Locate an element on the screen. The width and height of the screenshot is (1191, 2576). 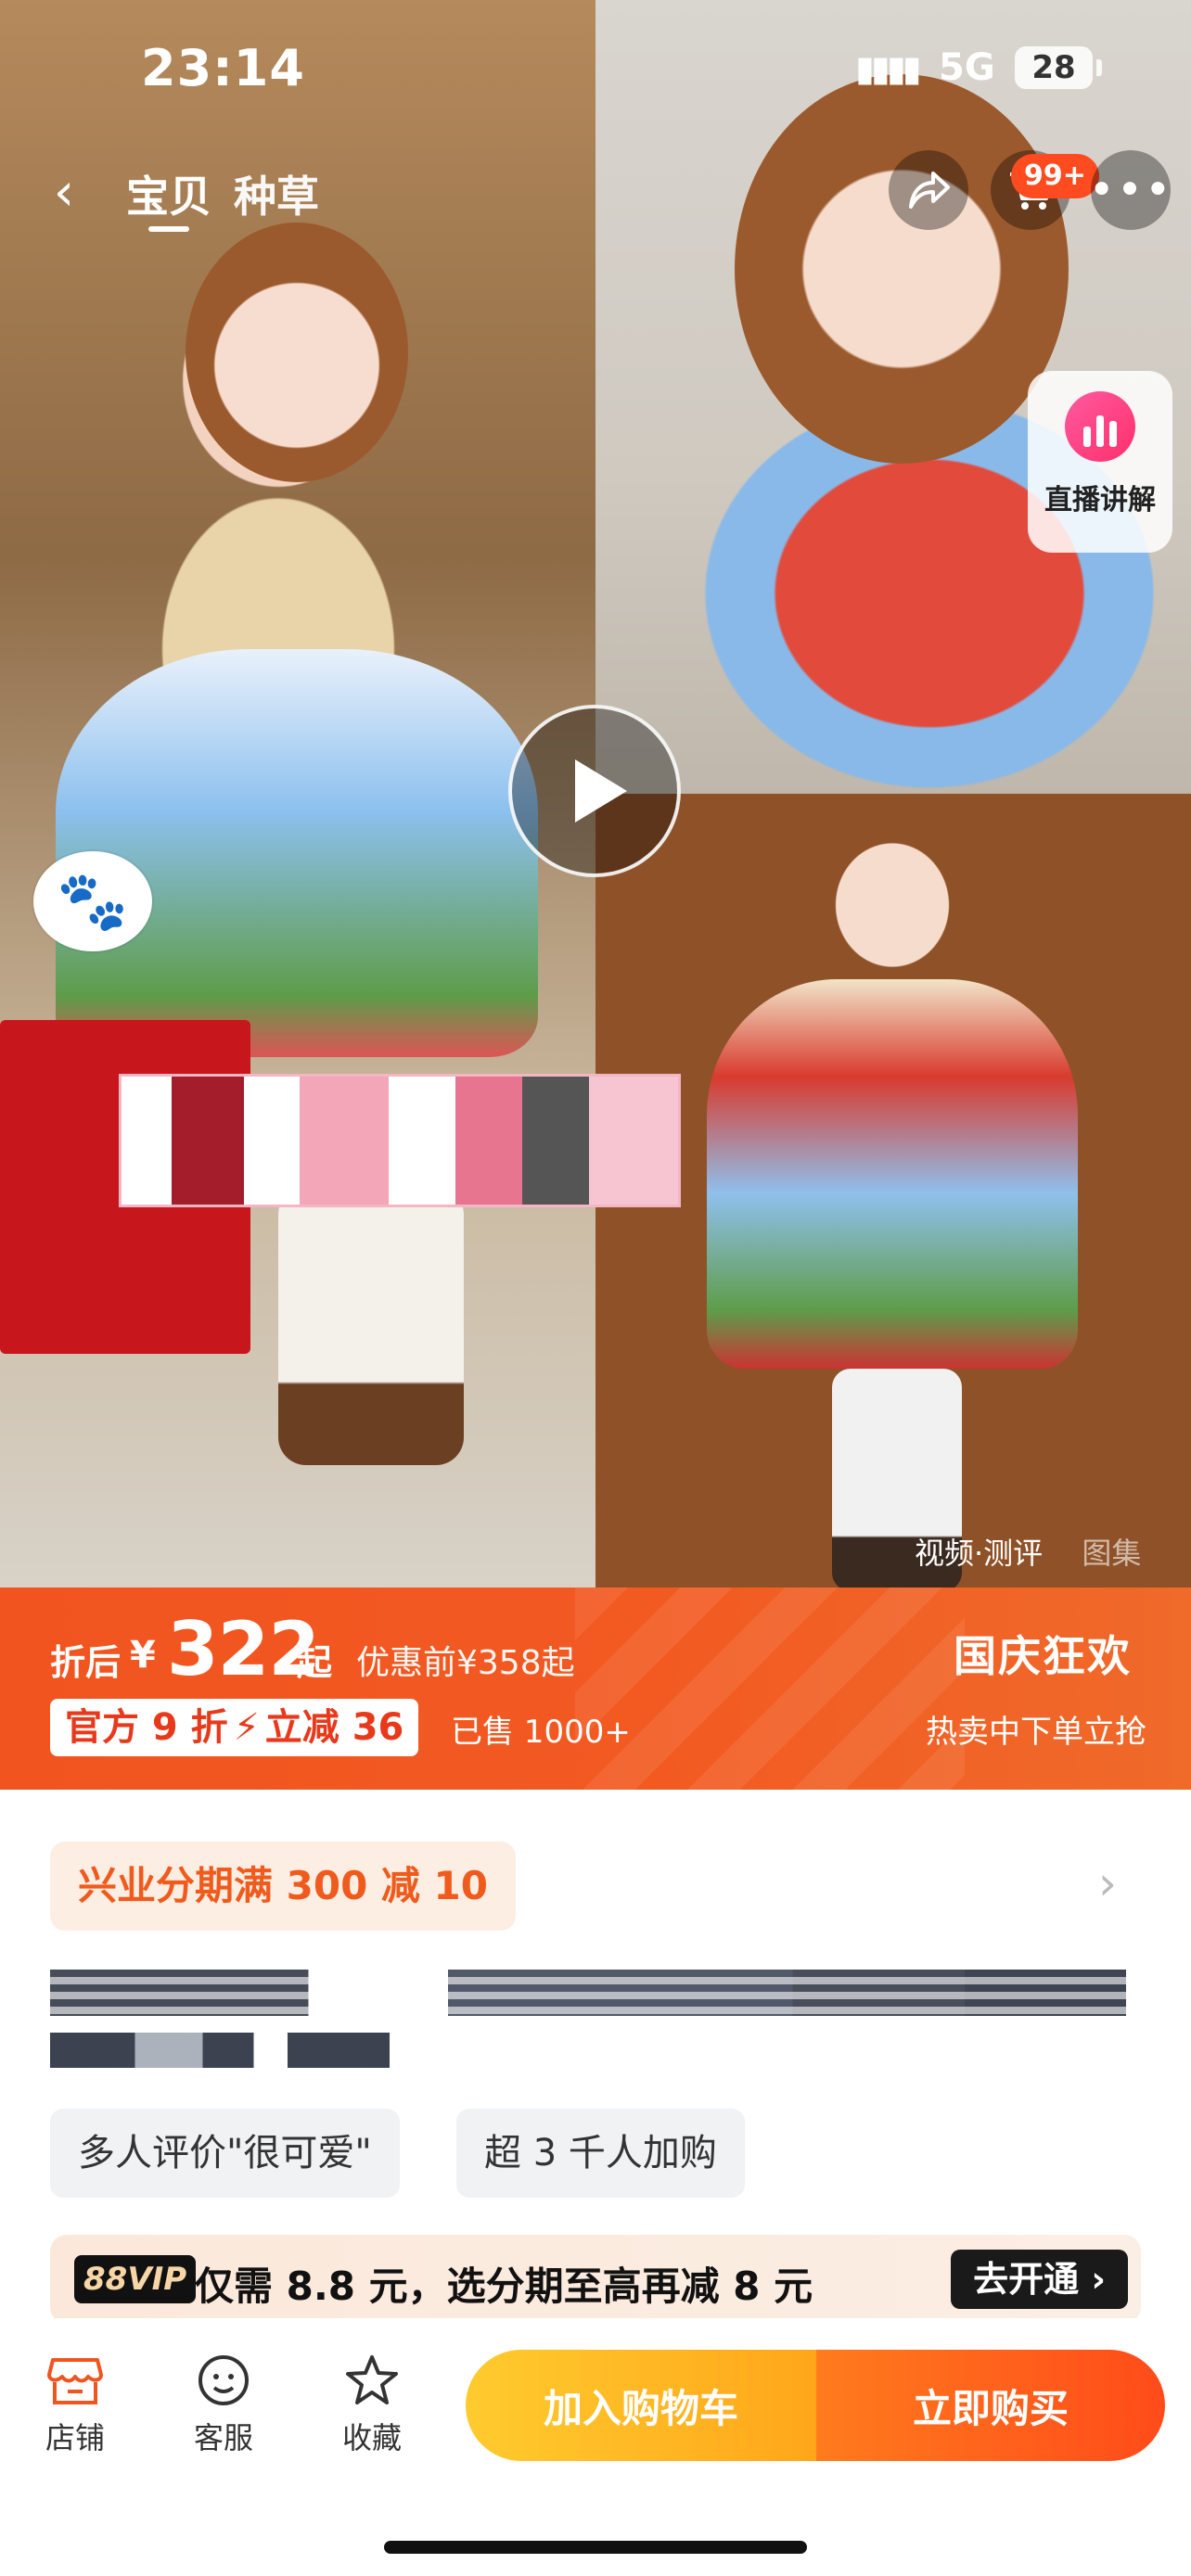
currency-symbol: ¥ is located at coordinates (143, 1655).